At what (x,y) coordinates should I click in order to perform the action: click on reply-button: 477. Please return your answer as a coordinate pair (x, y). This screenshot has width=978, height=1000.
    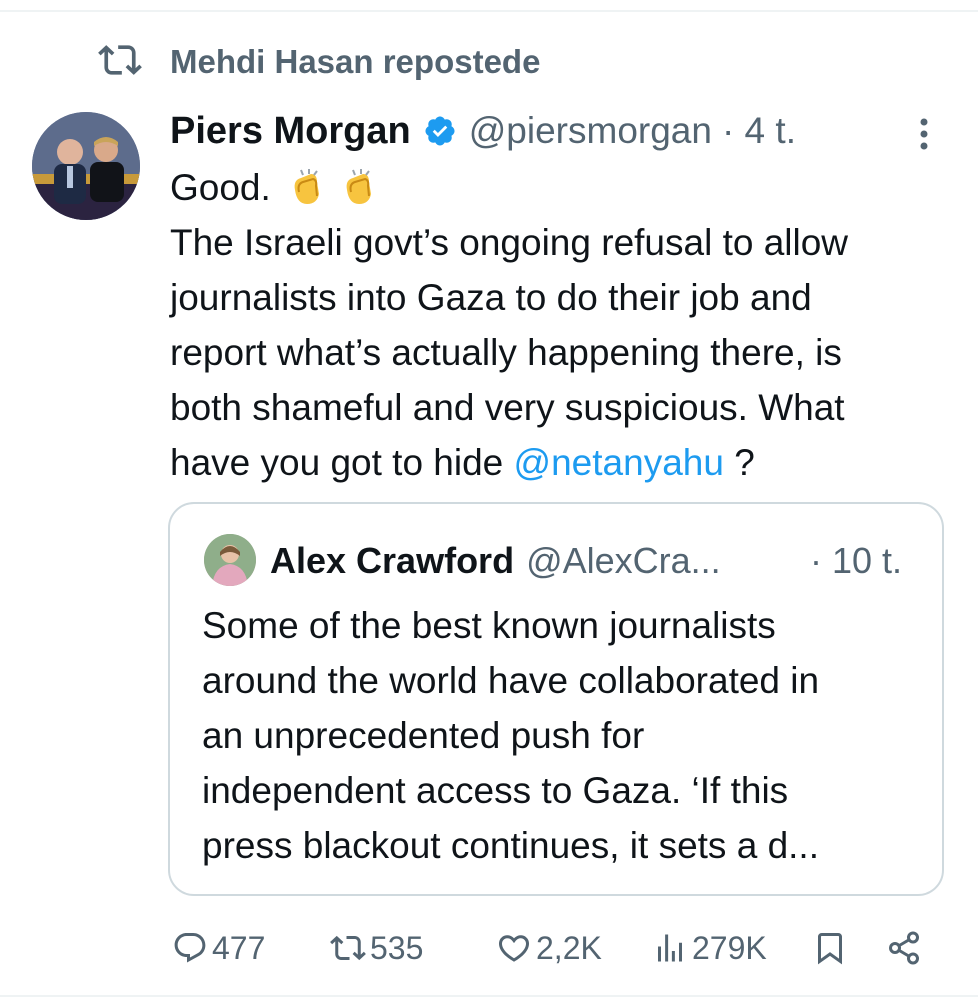
    Looking at the image, I should click on (218, 948).